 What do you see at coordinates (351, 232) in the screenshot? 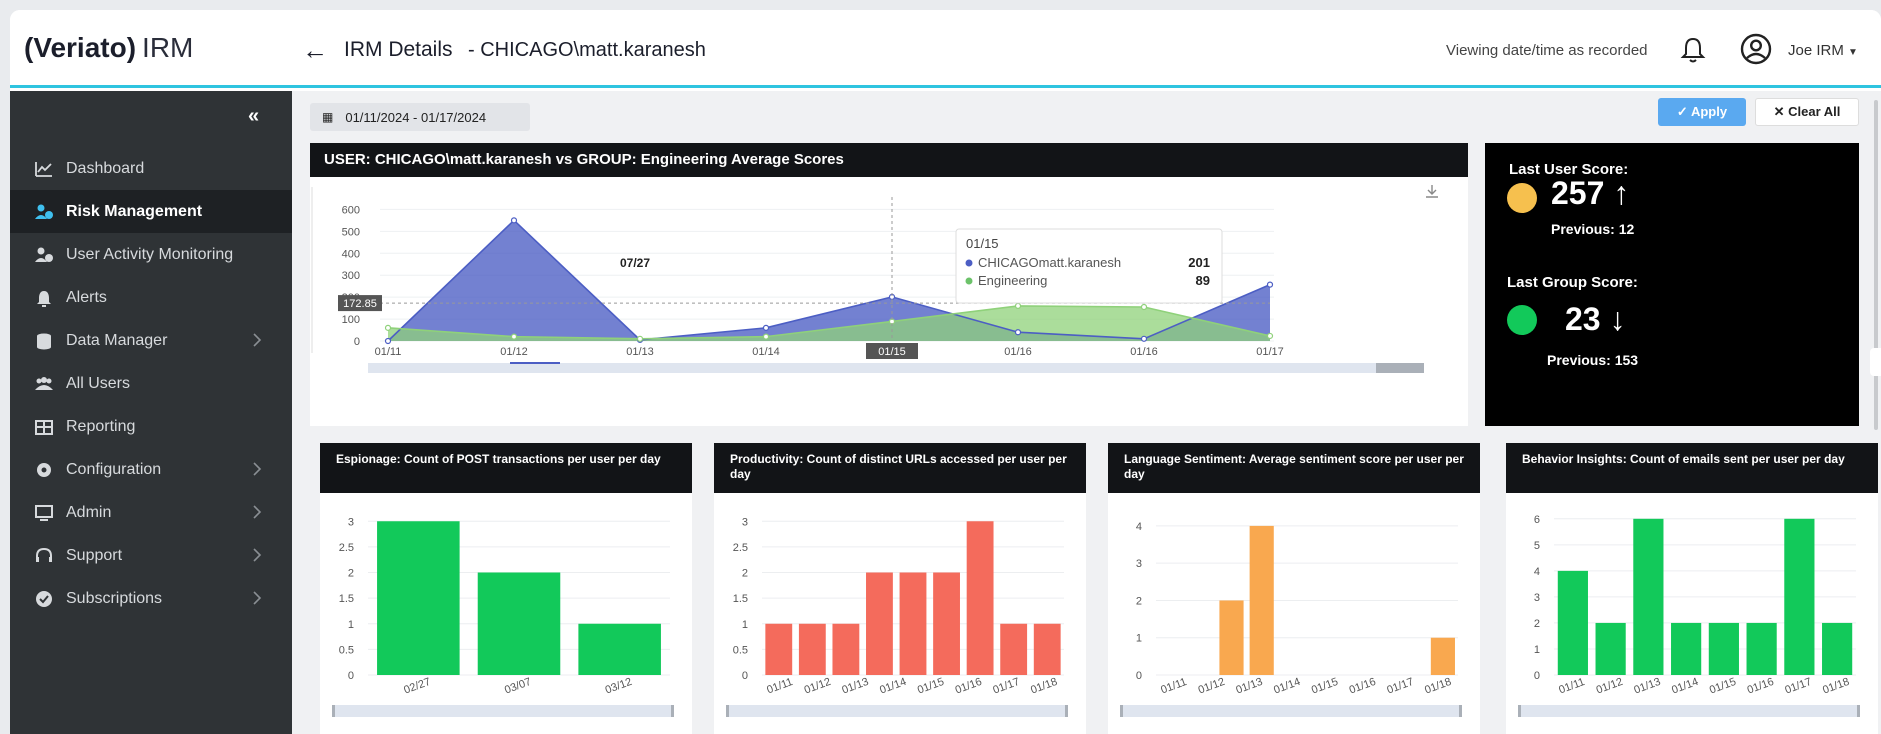
I see `y-tick-label: 500` at bounding box center [351, 232].